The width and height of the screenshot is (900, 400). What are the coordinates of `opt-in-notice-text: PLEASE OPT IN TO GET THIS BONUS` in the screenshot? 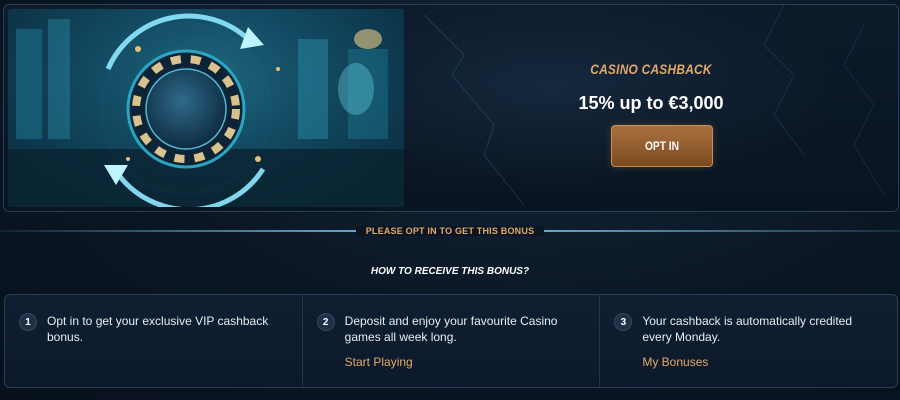 It's located at (450, 231).